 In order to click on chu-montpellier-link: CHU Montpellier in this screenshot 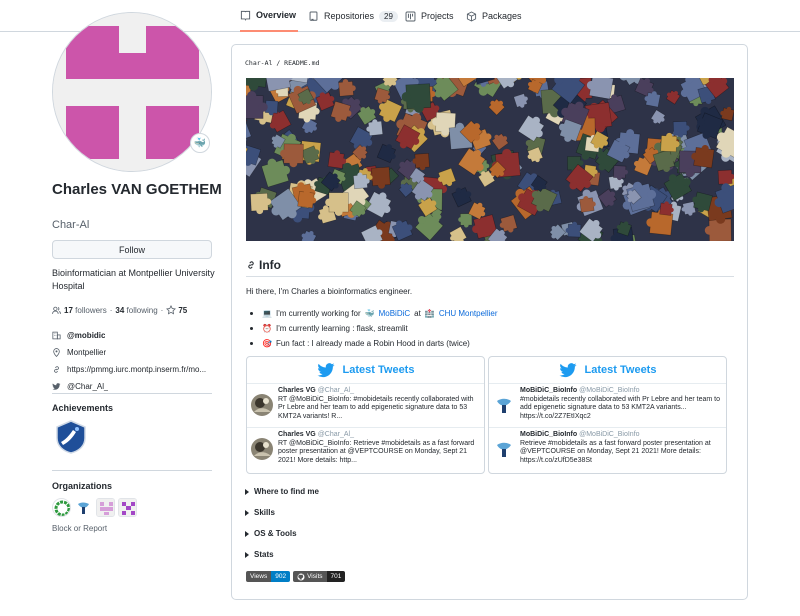, I will do `click(468, 313)`.